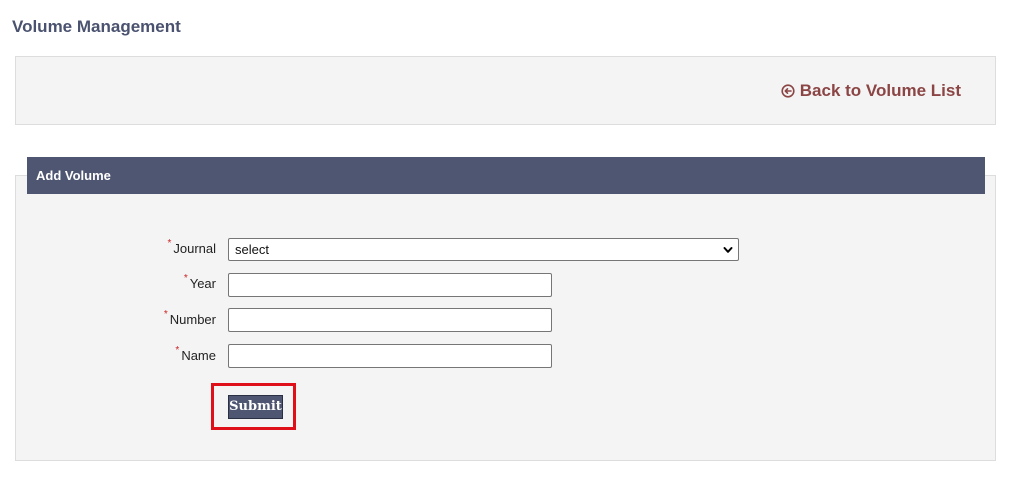 Image resolution: width=1022 pixels, height=483 pixels. What do you see at coordinates (96, 26) in the screenshot?
I see `page-title: Volume Management` at bounding box center [96, 26].